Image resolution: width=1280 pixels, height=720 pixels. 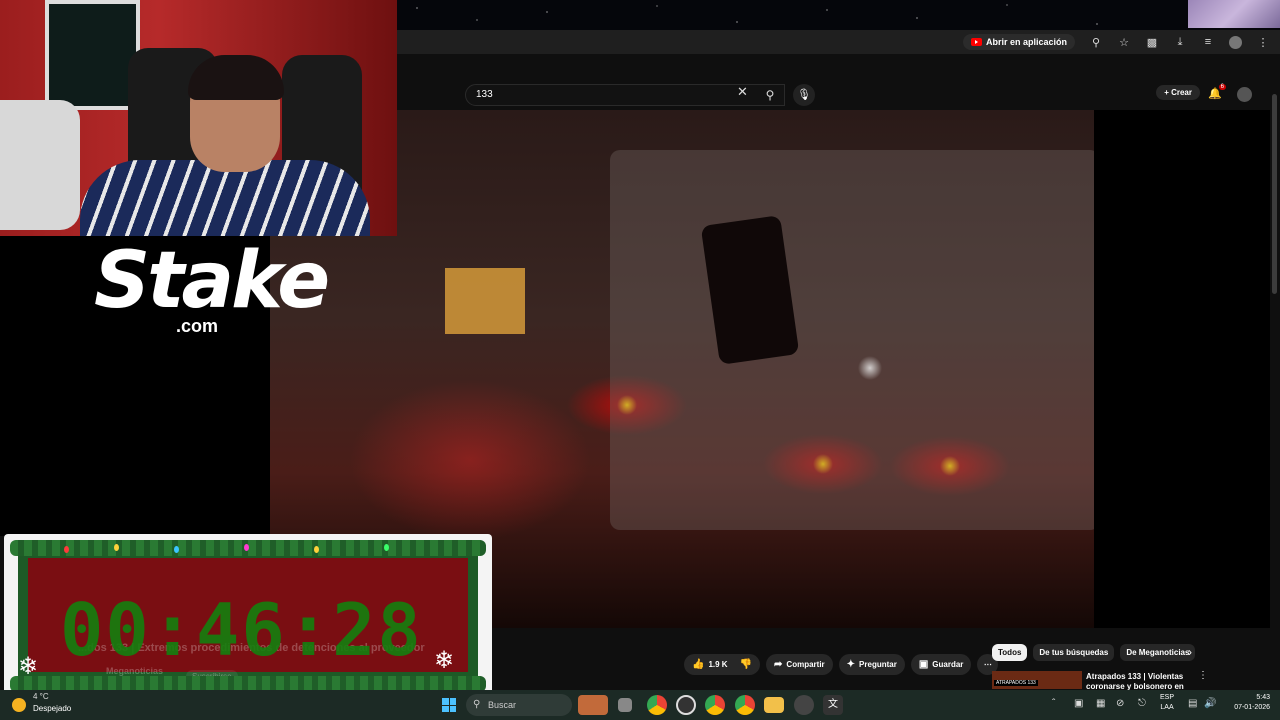 What do you see at coordinates (1252, 707) in the screenshot?
I see `clock-date: 07-01-2026` at bounding box center [1252, 707].